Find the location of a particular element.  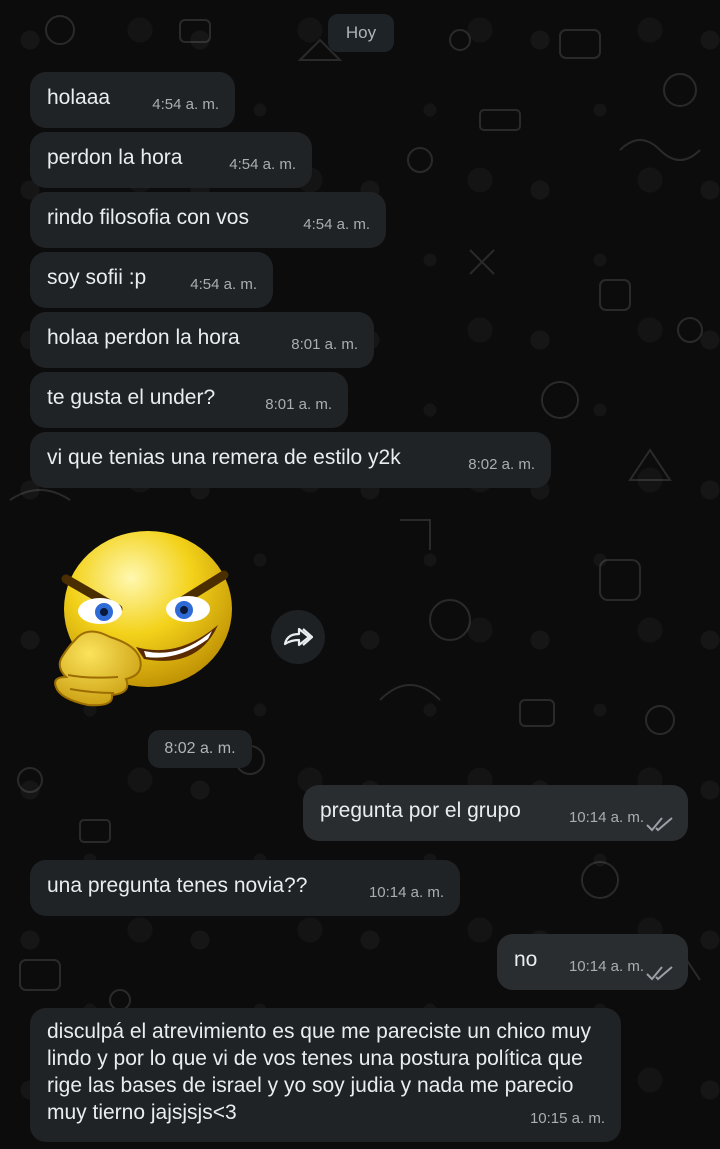

sticker-time: 8:02 a. m. is located at coordinates (200, 749).